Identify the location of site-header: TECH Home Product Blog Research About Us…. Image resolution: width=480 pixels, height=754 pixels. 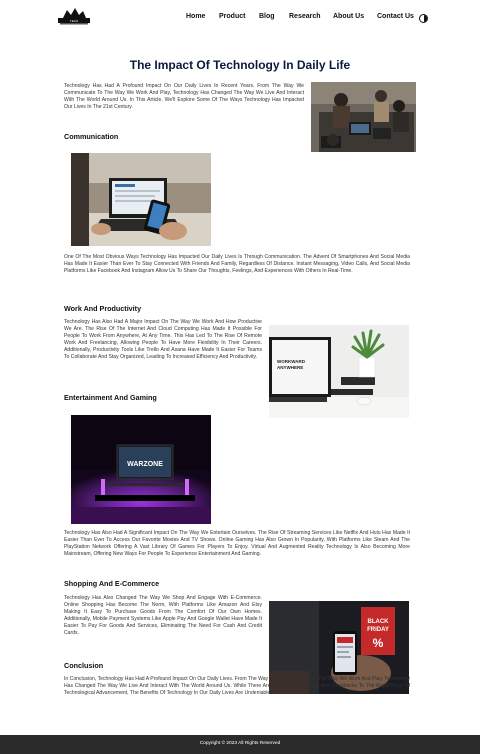
(240, 18).